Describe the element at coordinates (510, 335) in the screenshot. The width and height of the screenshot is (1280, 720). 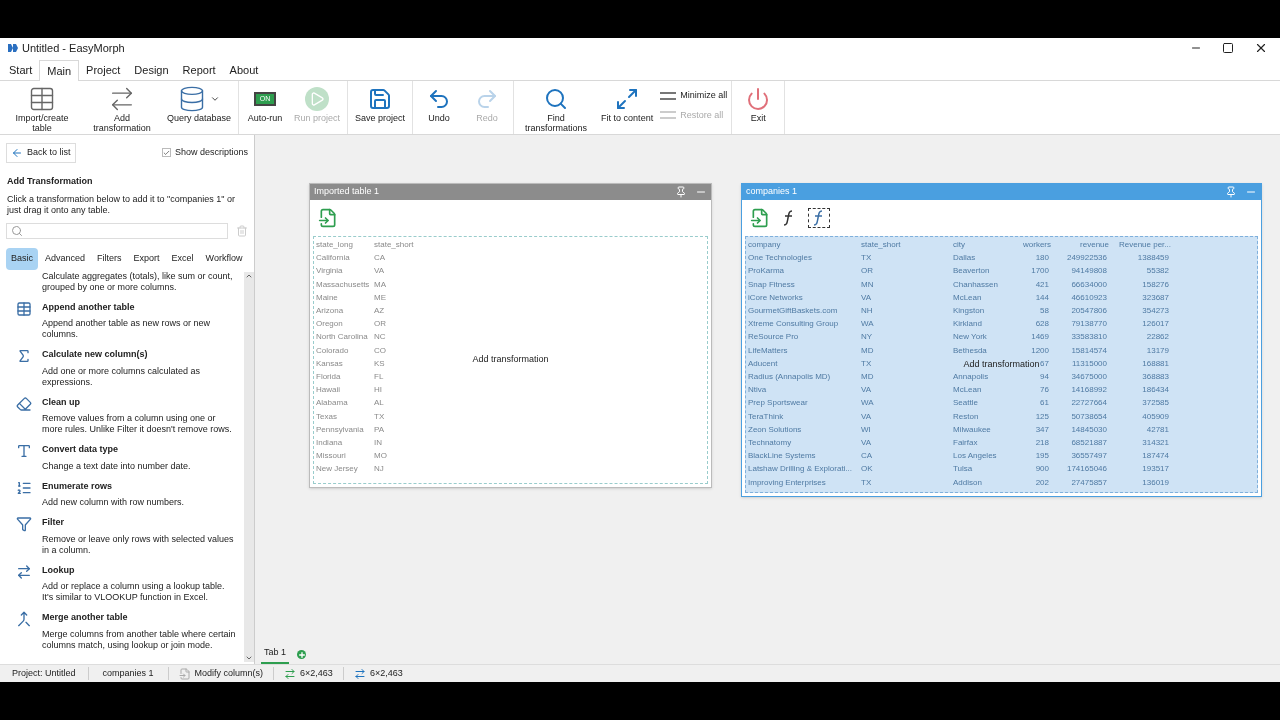
I see `table-panel` at that location.